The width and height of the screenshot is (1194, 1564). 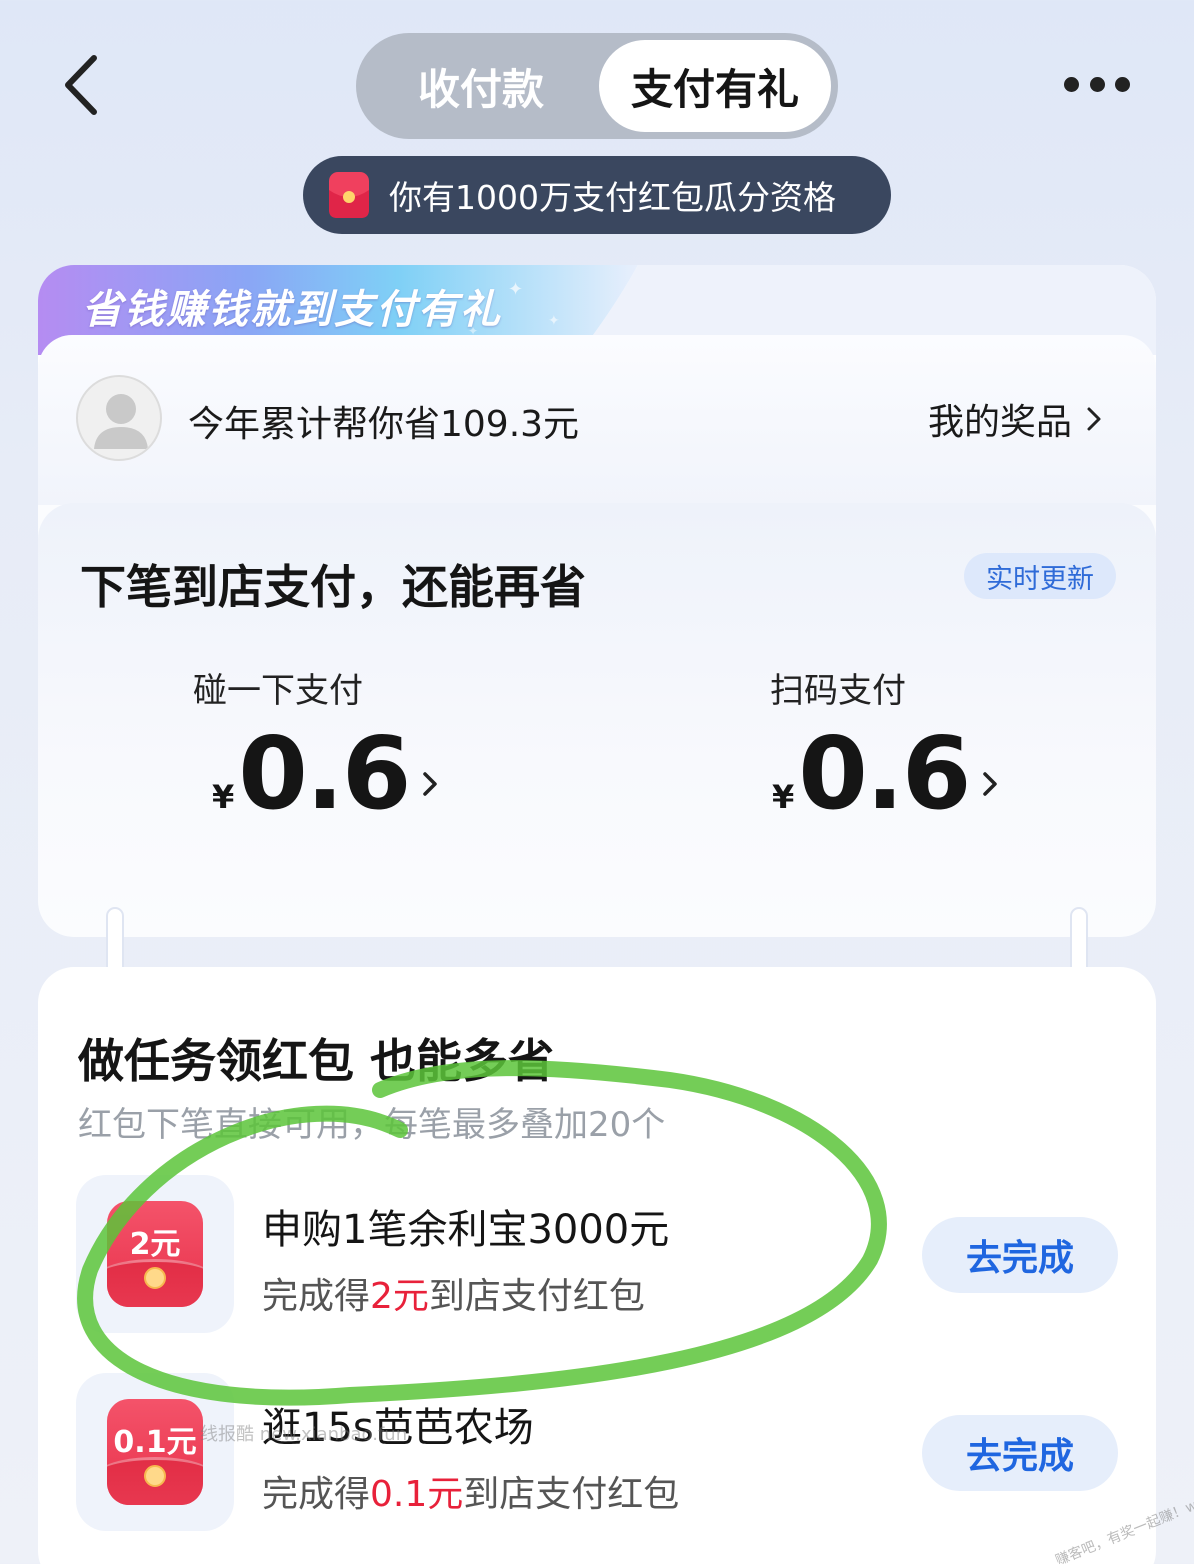 I want to click on yearly-savings-text: 今年累计帮你省109.3元, so click(x=384, y=424).